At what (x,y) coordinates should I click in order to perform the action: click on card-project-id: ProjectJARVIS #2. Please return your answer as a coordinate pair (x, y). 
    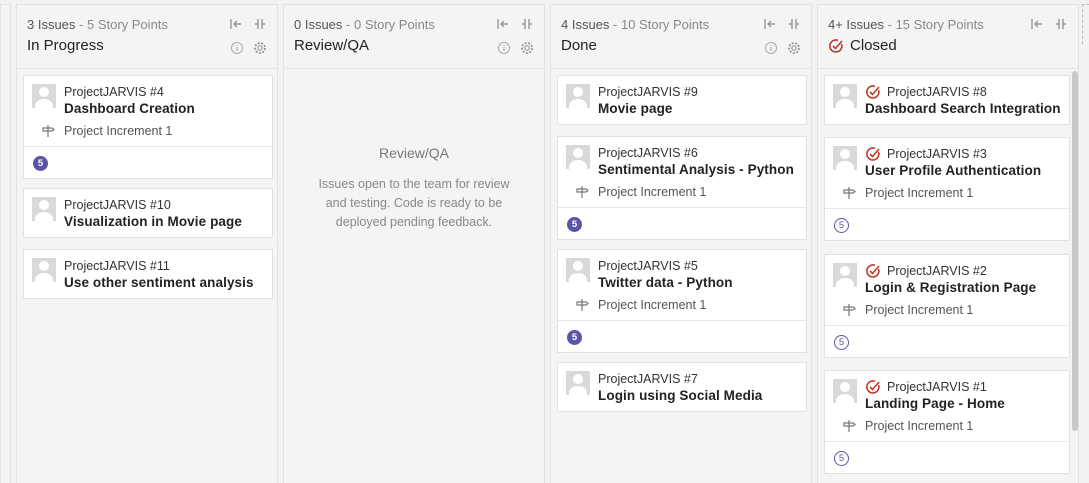
    Looking at the image, I should click on (963, 271).